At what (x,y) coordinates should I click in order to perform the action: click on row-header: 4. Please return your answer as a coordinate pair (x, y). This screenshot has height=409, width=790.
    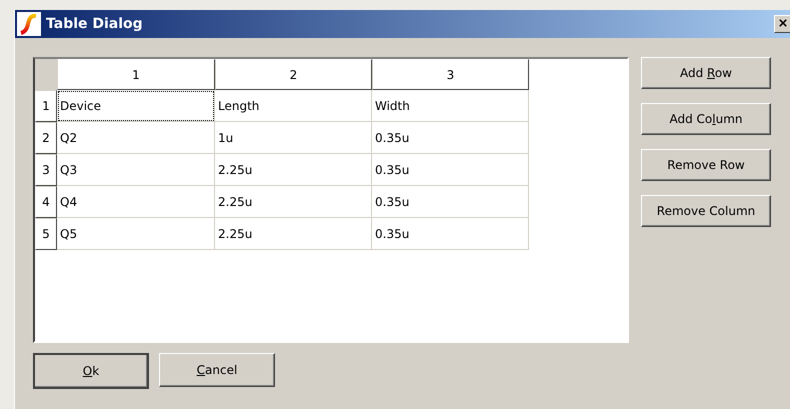
    Looking at the image, I should click on (46, 202).